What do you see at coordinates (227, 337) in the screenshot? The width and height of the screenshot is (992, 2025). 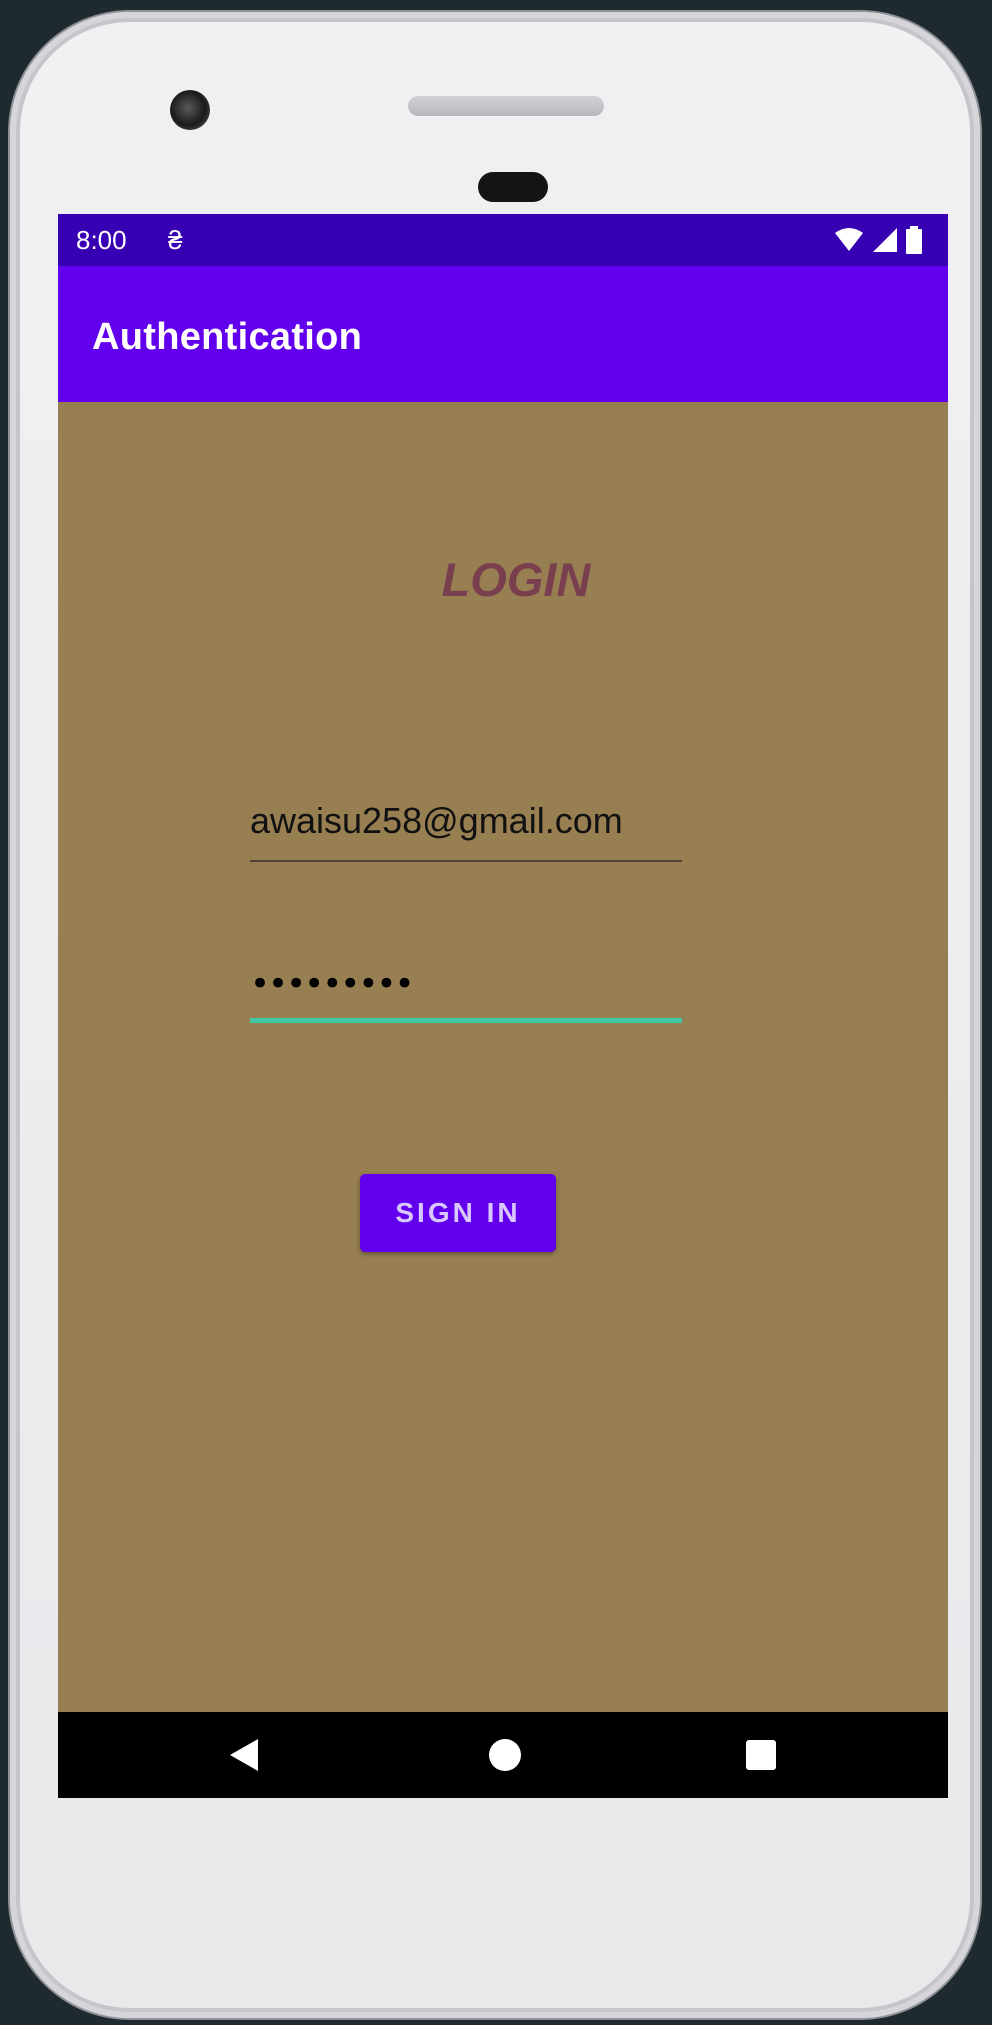 I see `app-title: Authentication` at bounding box center [227, 337].